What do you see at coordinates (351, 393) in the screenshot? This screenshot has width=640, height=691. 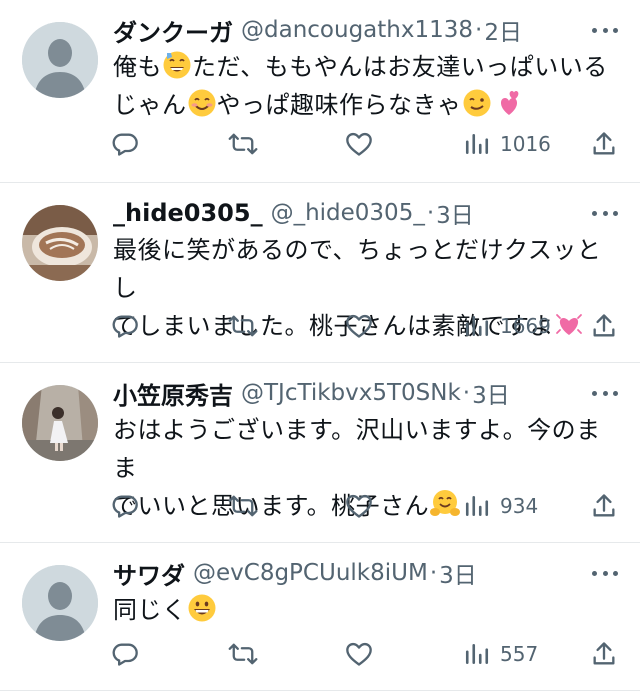 I see `user-handle: @TJcTikbvx5T0SNk` at bounding box center [351, 393].